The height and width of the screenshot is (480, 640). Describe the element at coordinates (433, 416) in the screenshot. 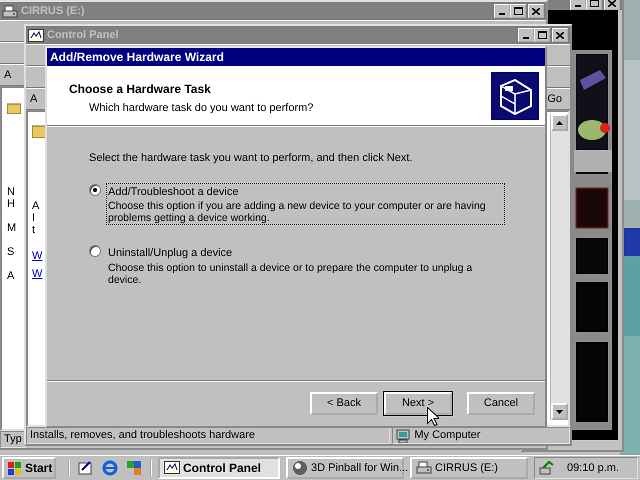

I see `cursor-icon` at that location.